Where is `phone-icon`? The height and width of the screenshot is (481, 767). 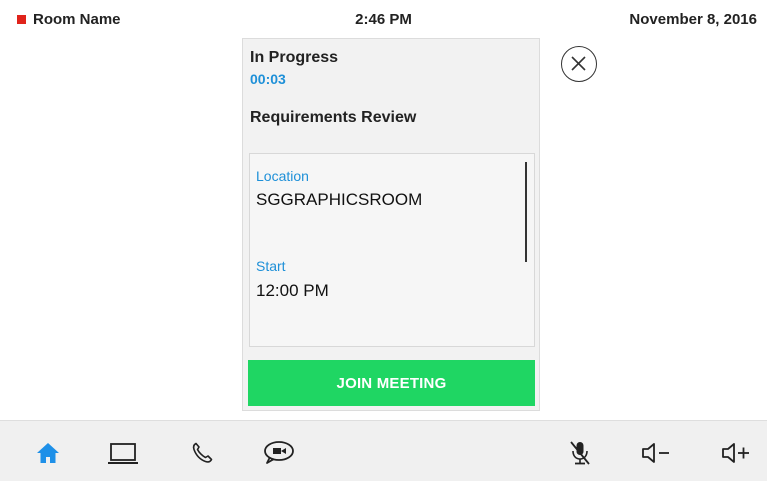 phone-icon is located at coordinates (202, 452).